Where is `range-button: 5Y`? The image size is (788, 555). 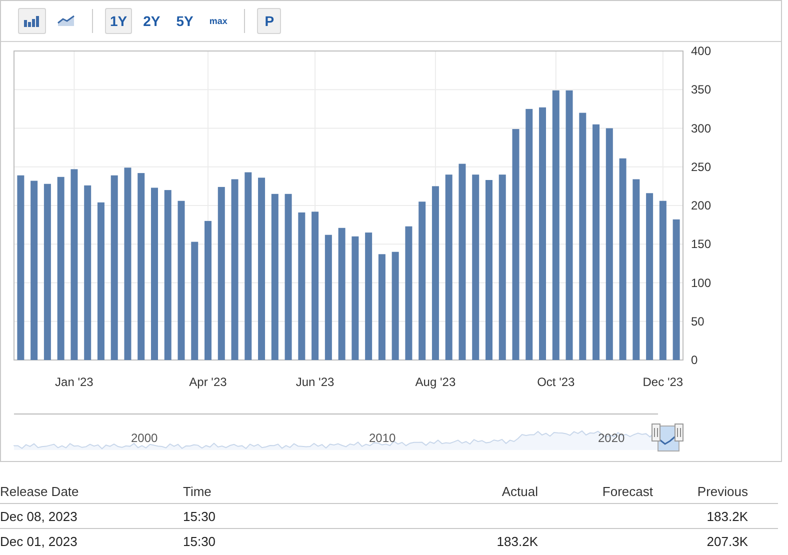
range-button: 5Y is located at coordinates (184, 21).